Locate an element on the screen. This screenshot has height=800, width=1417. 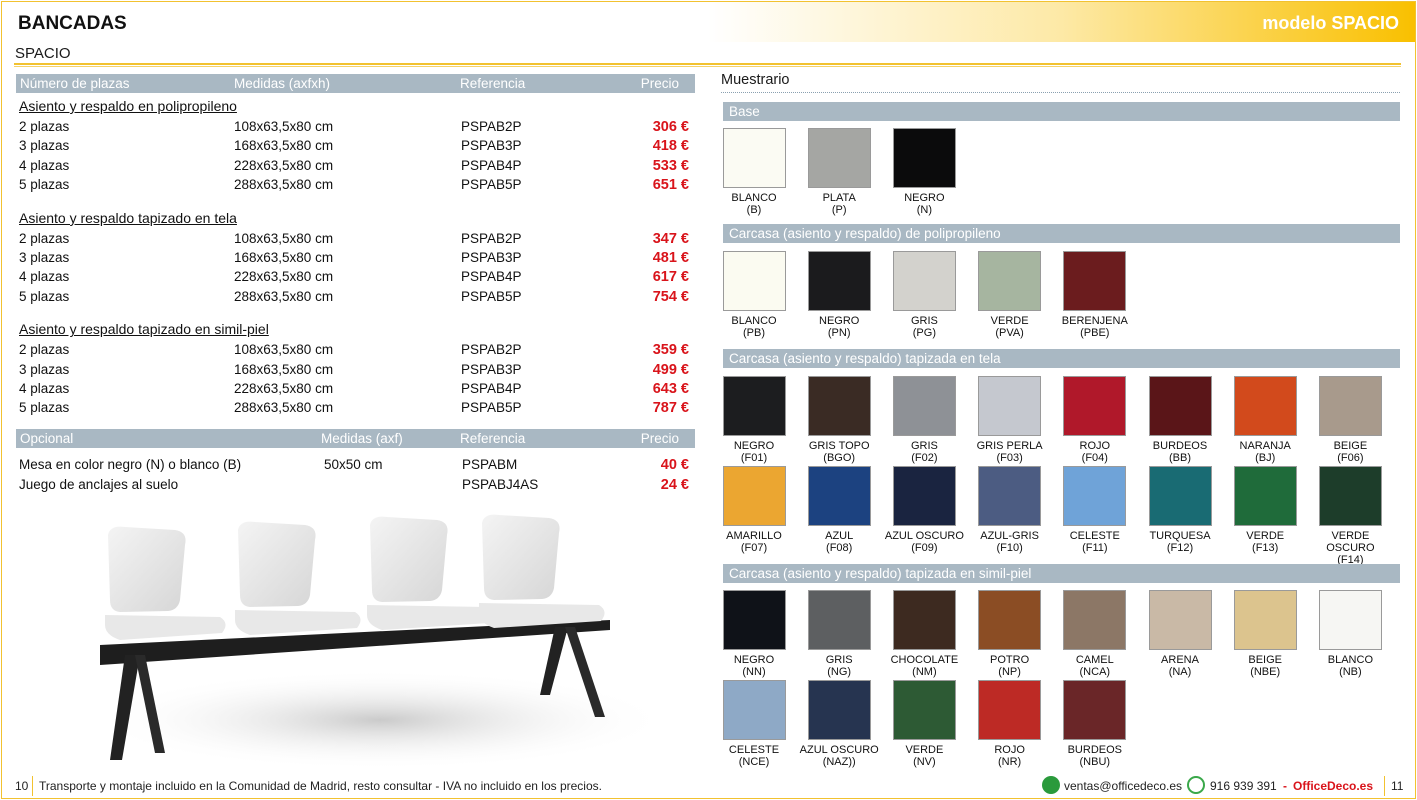
swatch-name: GRIS is located at coordinates (924, 446).